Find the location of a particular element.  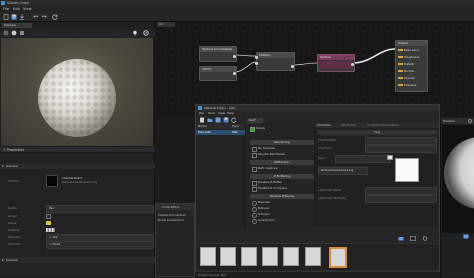

material-list-item: test.mat Mat is located at coordinates (220, 132).